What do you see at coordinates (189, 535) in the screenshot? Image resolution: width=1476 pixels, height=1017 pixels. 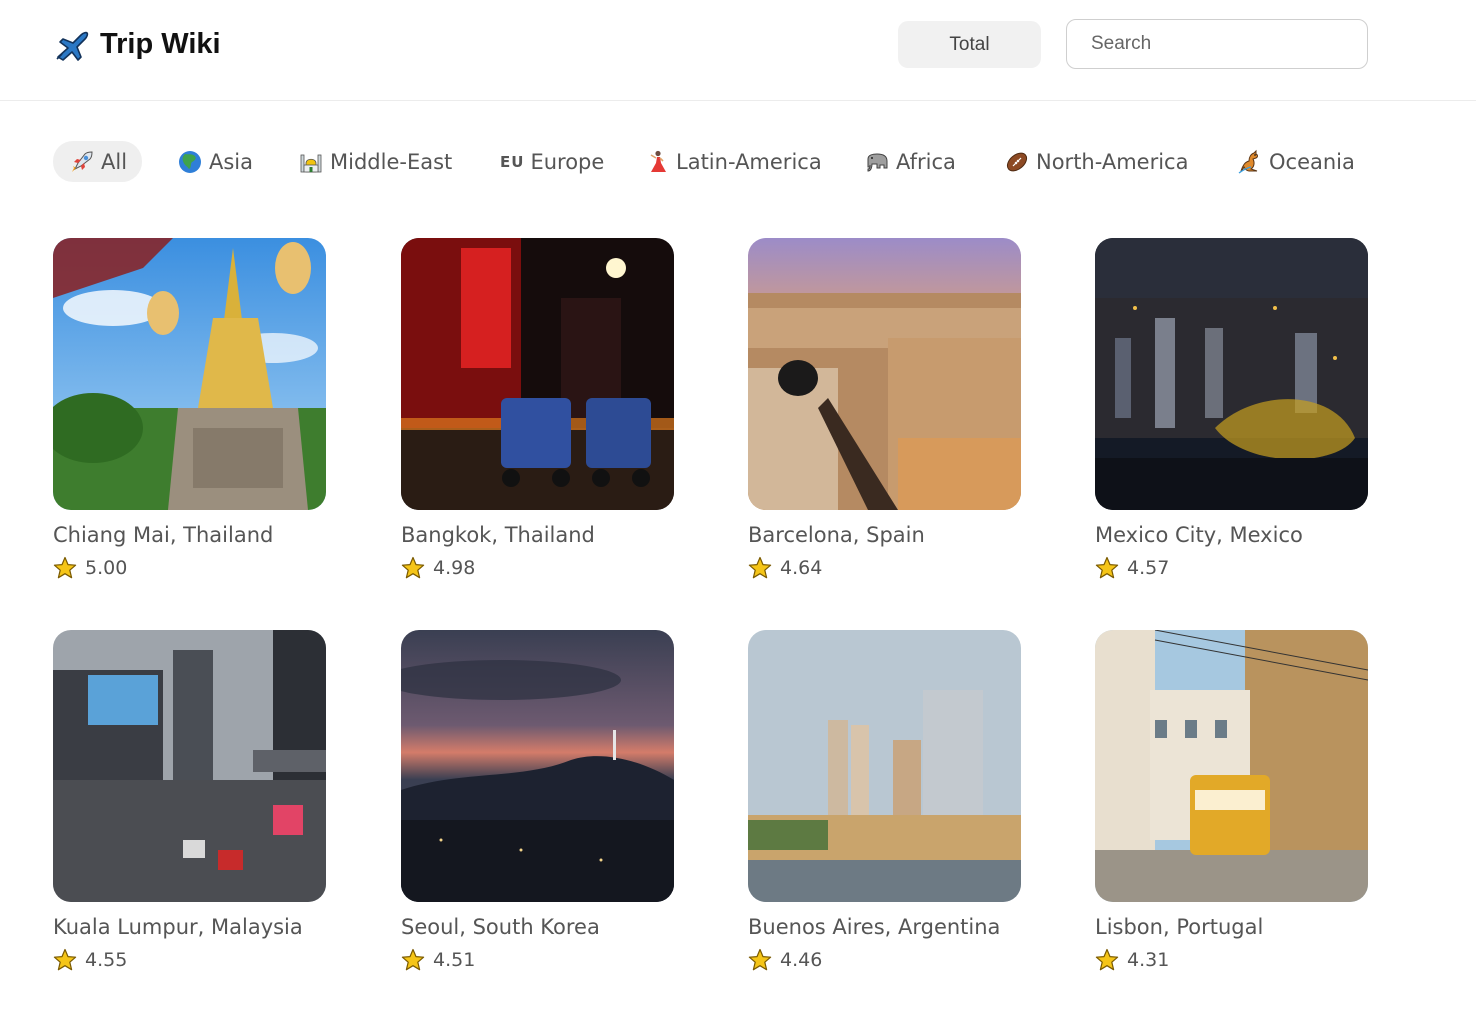 I see `destination-name: Chiang Mai, Thailand` at bounding box center [189, 535].